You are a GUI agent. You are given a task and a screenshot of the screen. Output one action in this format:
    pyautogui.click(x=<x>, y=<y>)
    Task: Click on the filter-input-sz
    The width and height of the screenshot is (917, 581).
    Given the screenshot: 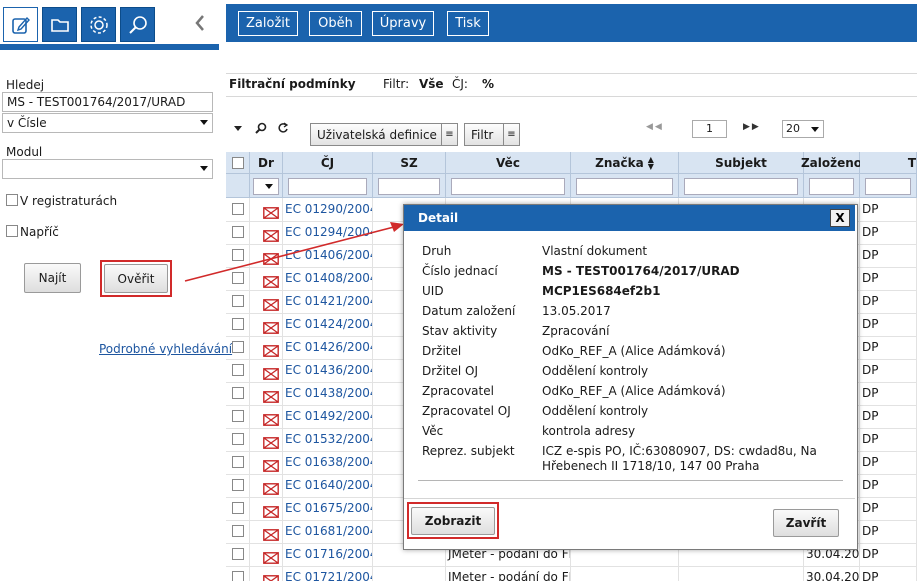 What is the action you would take?
    pyautogui.click(x=409, y=186)
    